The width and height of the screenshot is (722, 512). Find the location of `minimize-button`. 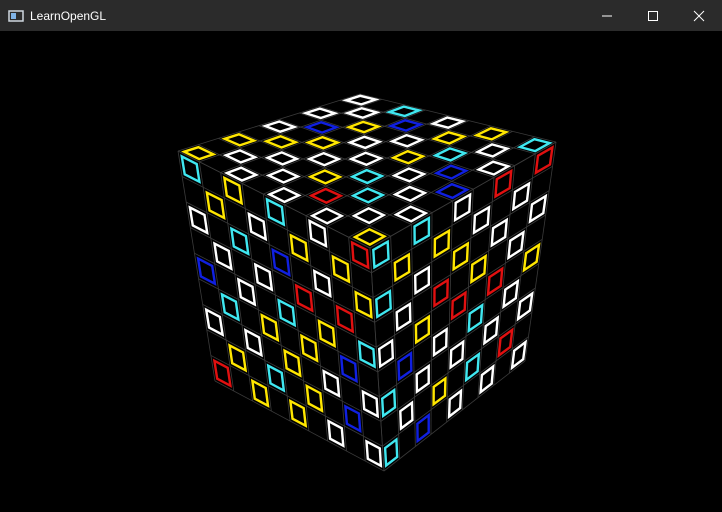

minimize-button is located at coordinates (607, 15).